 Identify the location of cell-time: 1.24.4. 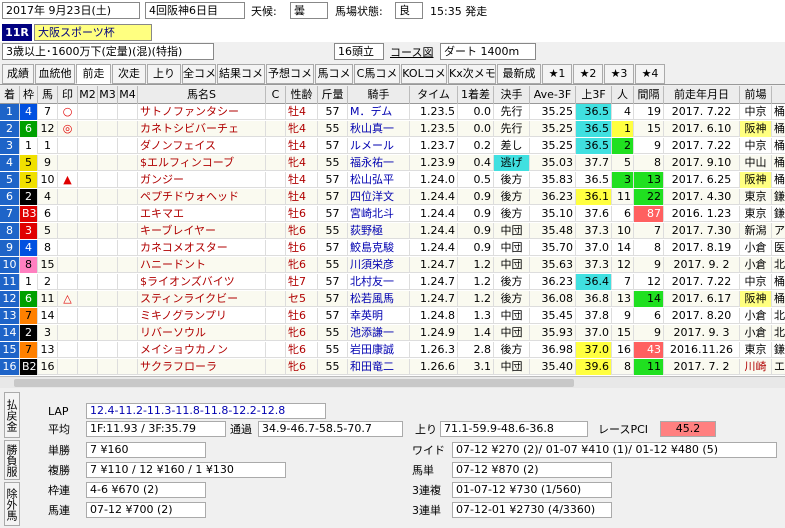
(434, 231).